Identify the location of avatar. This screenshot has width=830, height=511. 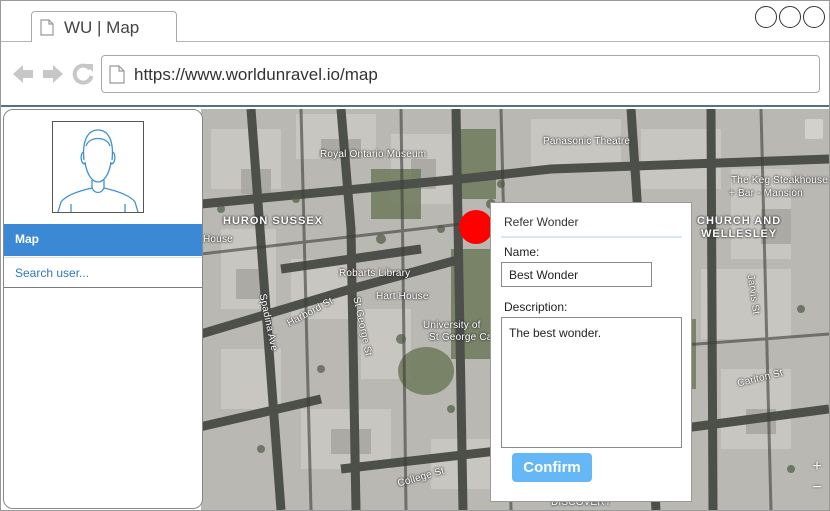
(98, 167).